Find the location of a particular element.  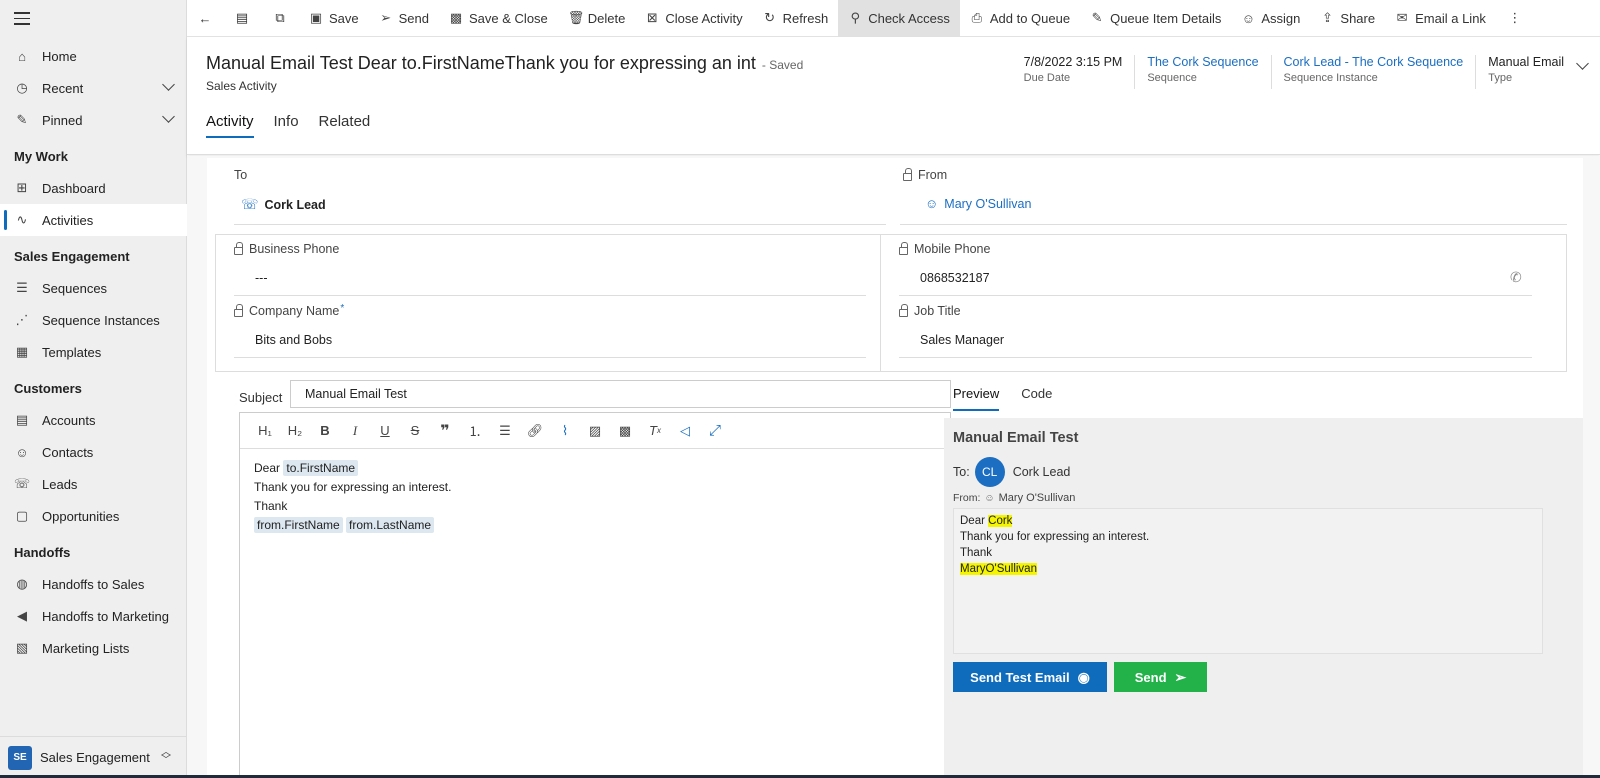

preview-to-name: Cork Lead is located at coordinates (1041, 472).